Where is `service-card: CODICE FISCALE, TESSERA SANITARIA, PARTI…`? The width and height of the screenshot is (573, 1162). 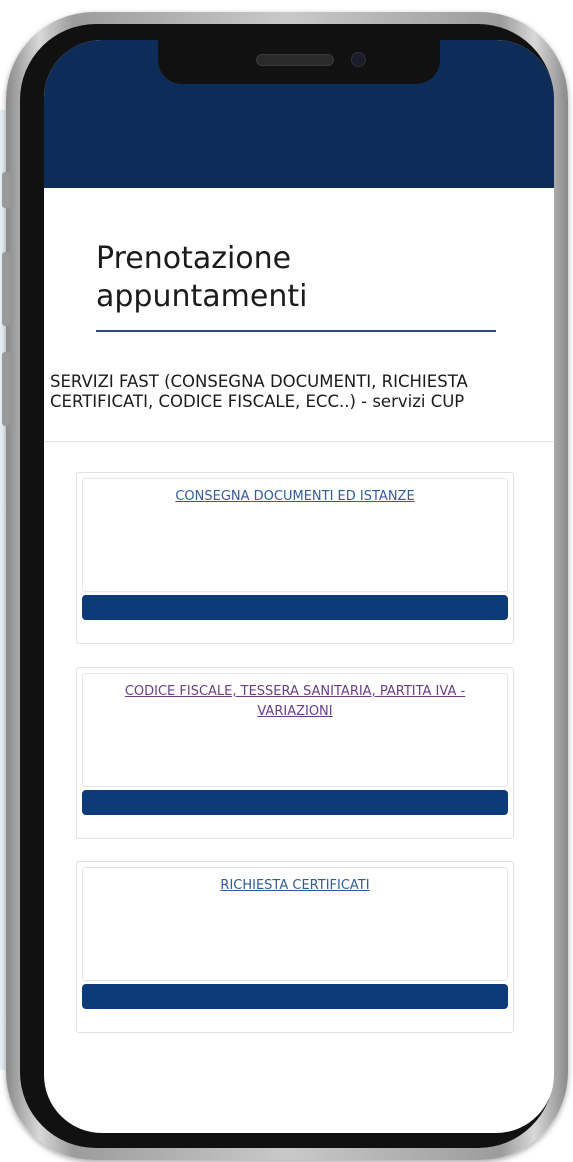 service-card: CODICE FISCALE, TESSERA SANITARIA, PARTI… is located at coordinates (295, 753).